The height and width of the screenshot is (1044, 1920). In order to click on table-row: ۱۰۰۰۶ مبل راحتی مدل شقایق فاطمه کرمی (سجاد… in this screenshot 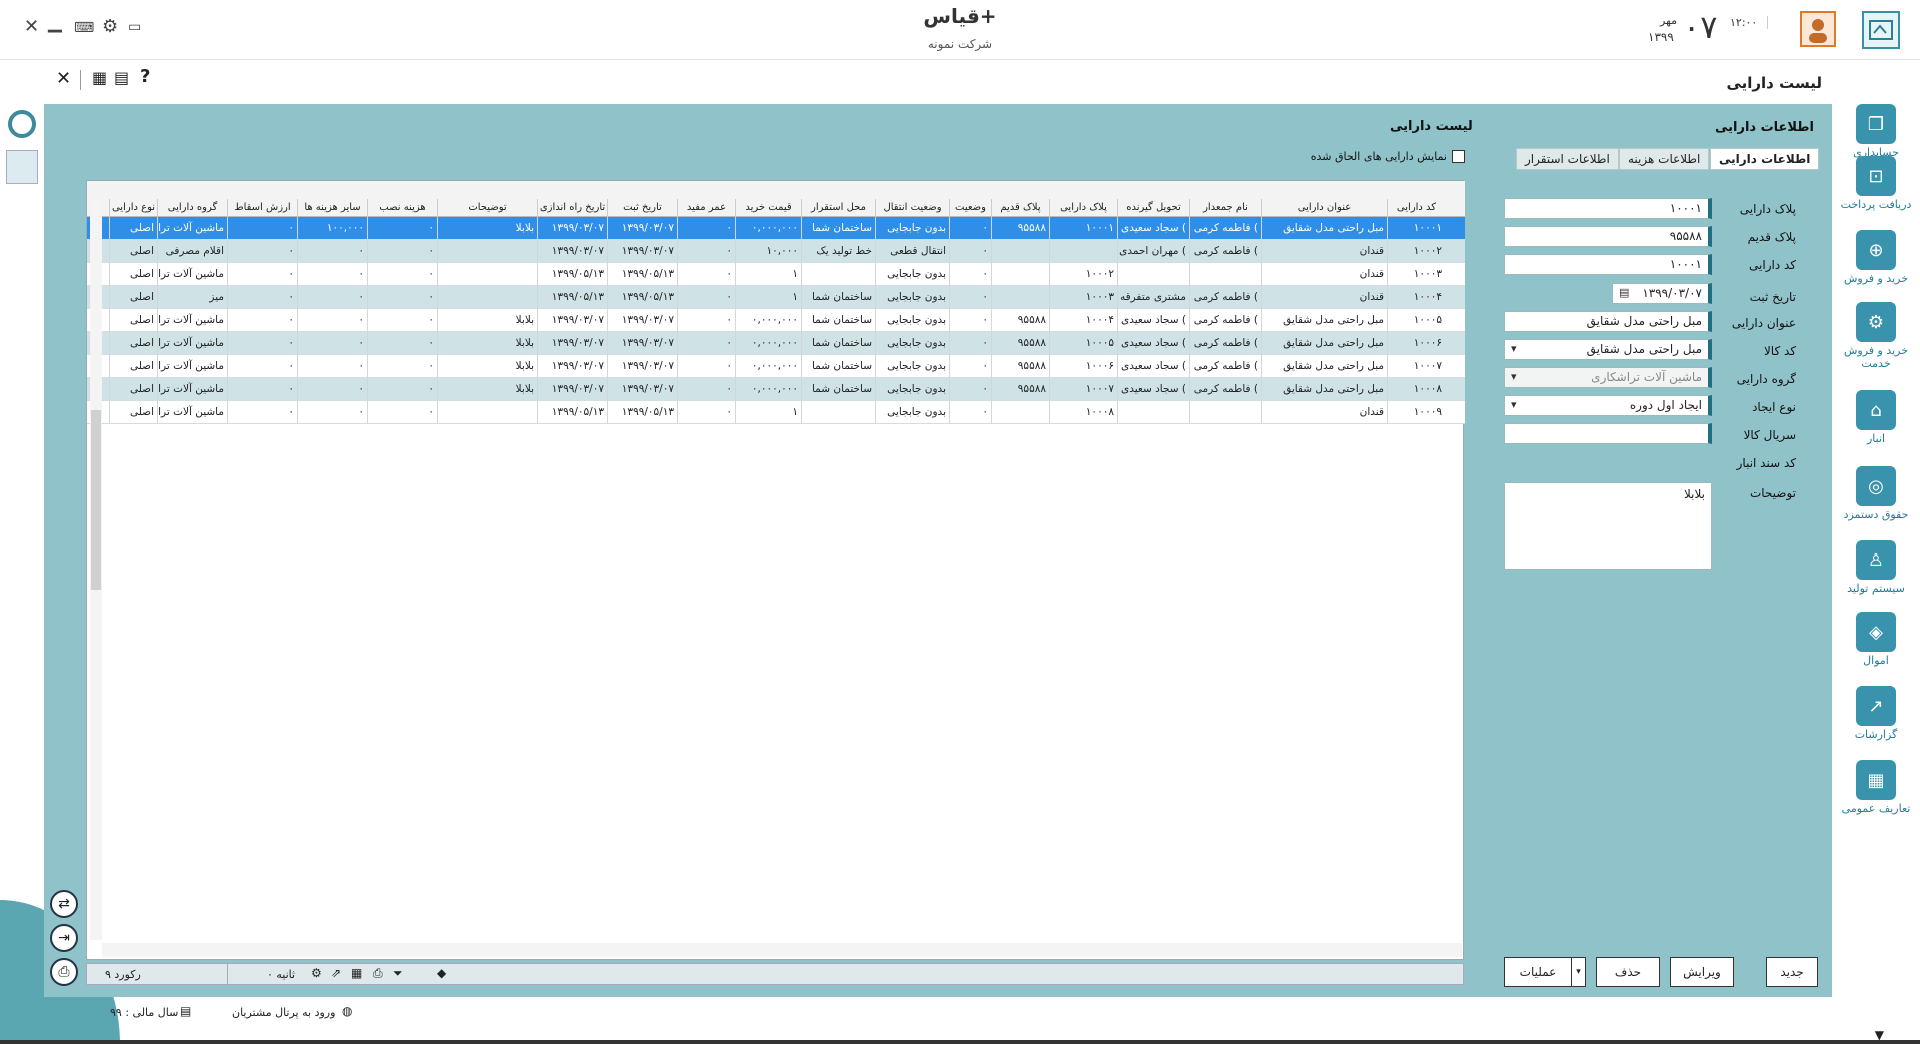, I will do `click(776, 343)`.